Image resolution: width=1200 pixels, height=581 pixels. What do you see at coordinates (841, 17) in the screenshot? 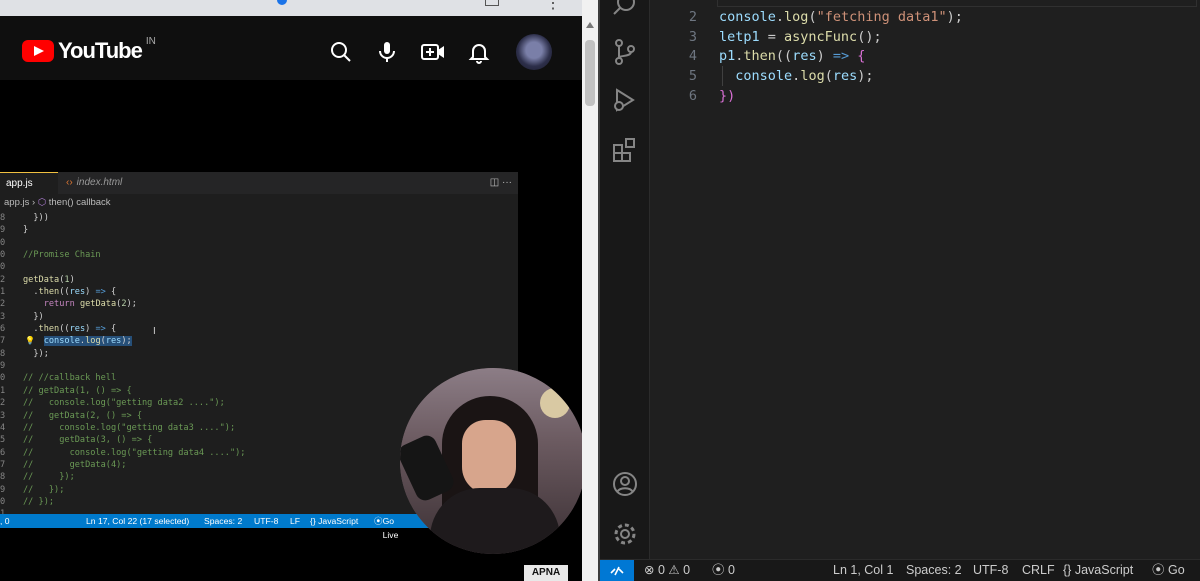
I see `line-text: console.log("fetching data1");` at bounding box center [841, 17].